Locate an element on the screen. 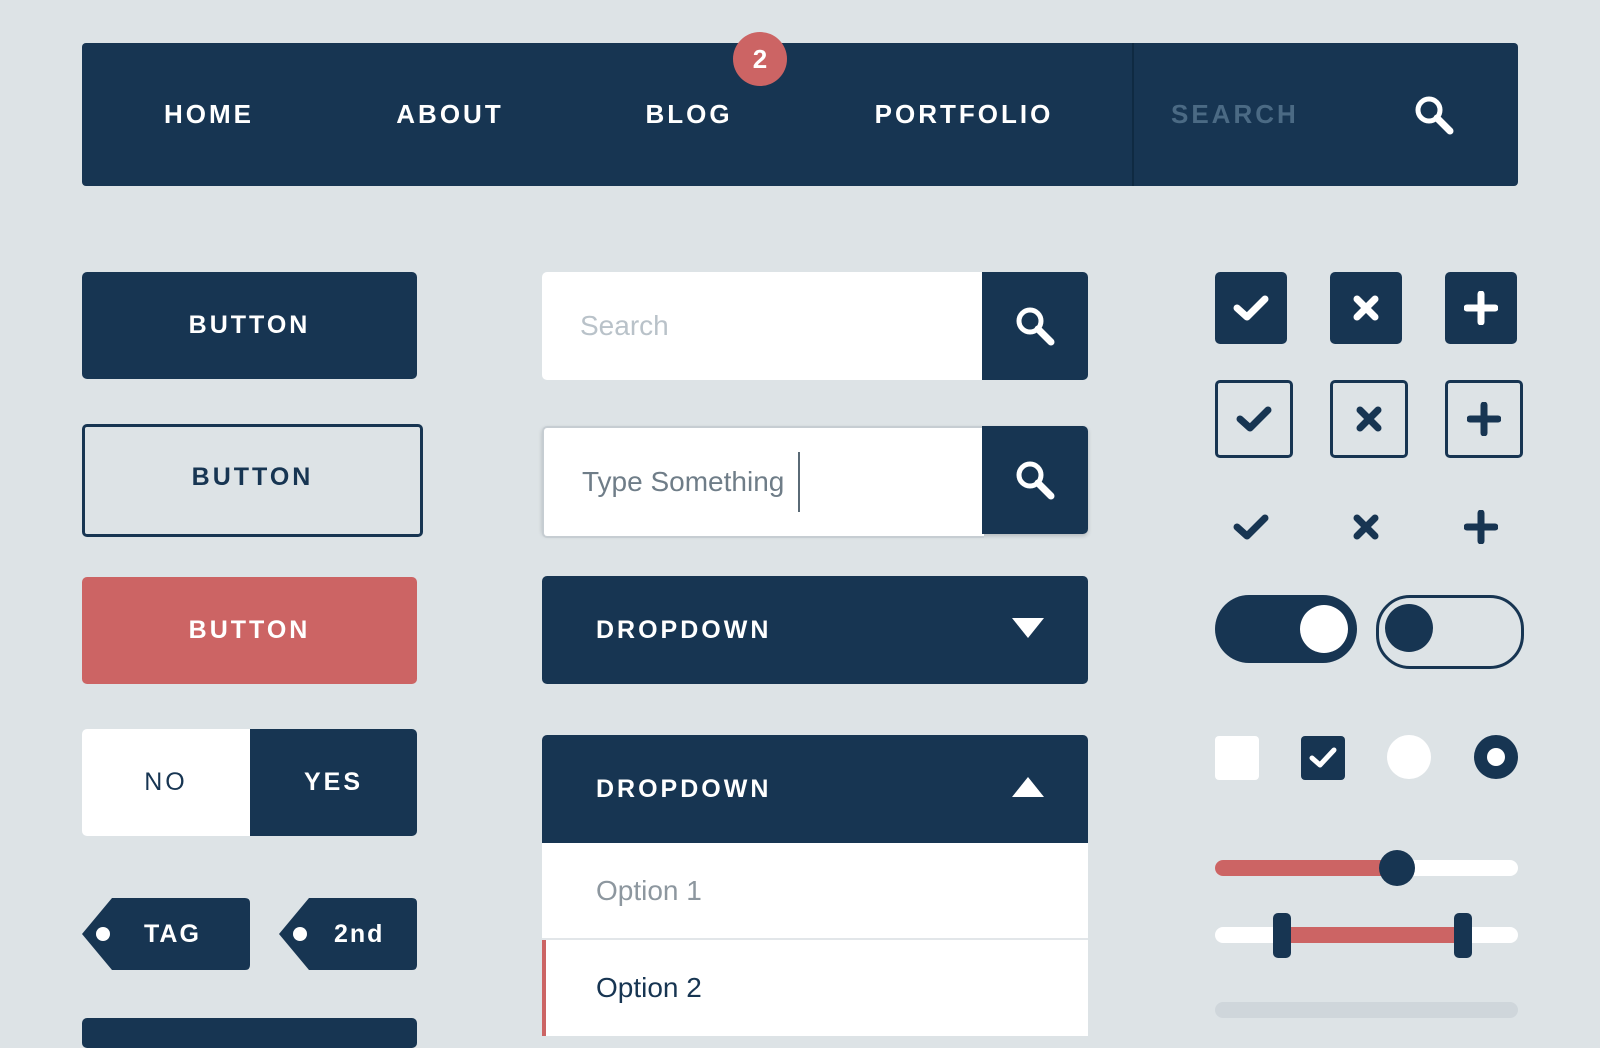 The height and width of the screenshot is (1048, 1600). slider-handle is located at coordinates (1396, 868).